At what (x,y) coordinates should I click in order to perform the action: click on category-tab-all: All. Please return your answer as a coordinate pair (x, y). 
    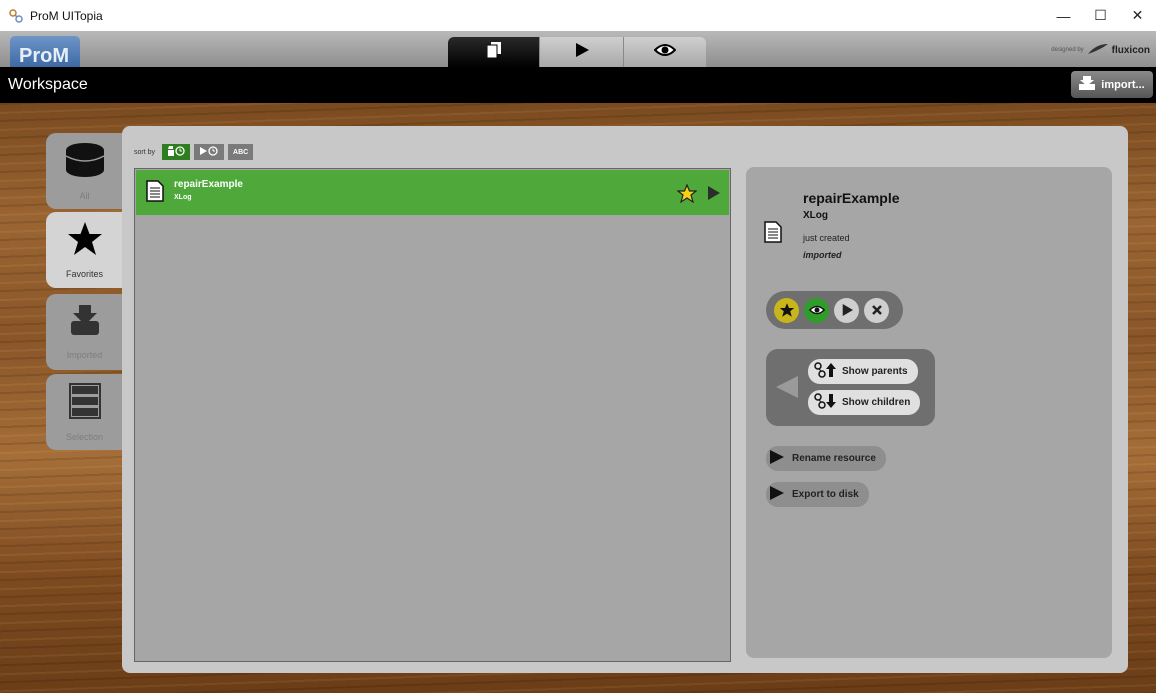
    Looking at the image, I should click on (84, 171).